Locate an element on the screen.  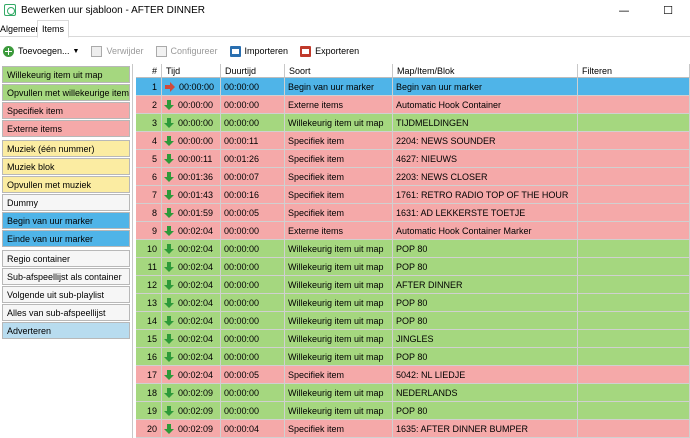
export-icon is located at coordinates (306, 51).